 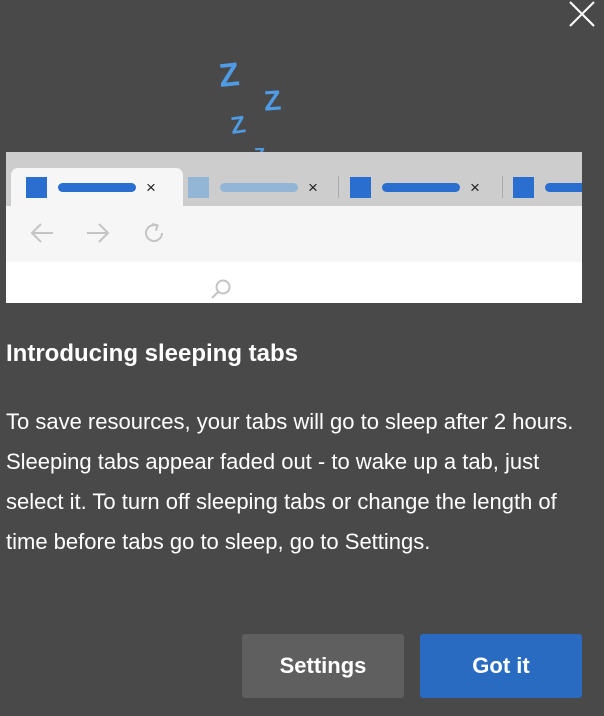 What do you see at coordinates (98, 233) in the screenshot?
I see `forward-arrow-icon` at bounding box center [98, 233].